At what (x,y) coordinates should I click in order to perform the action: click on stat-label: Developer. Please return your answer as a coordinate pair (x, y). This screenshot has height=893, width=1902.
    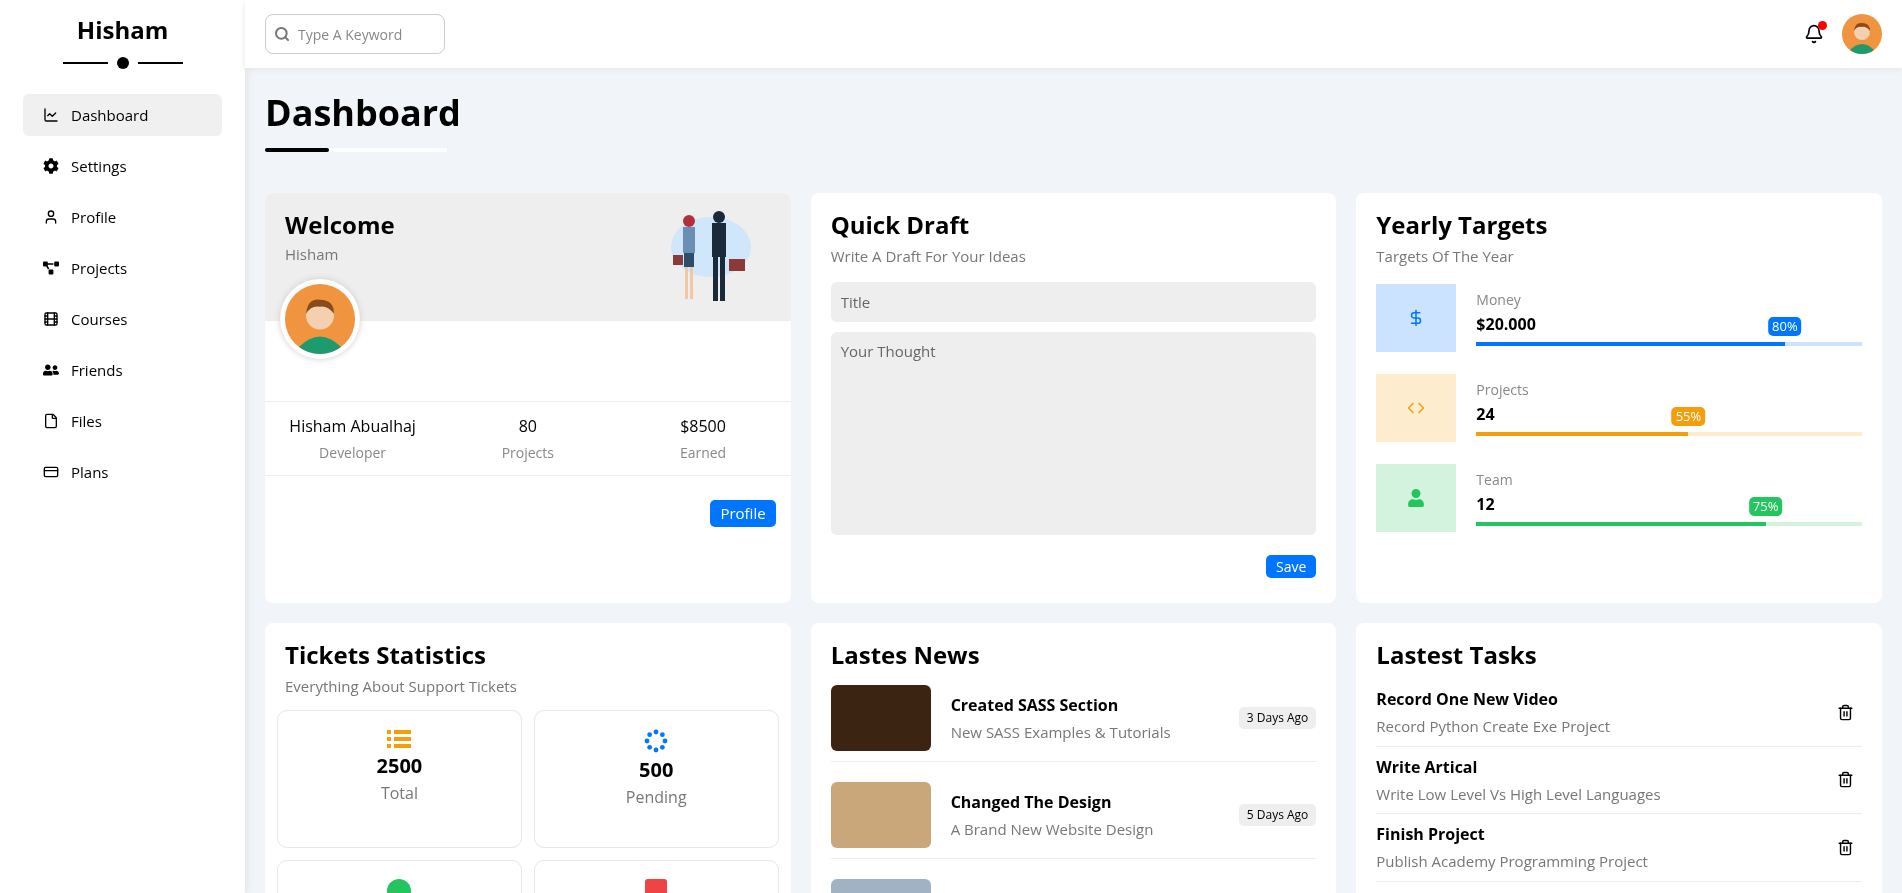
    Looking at the image, I should click on (353, 452).